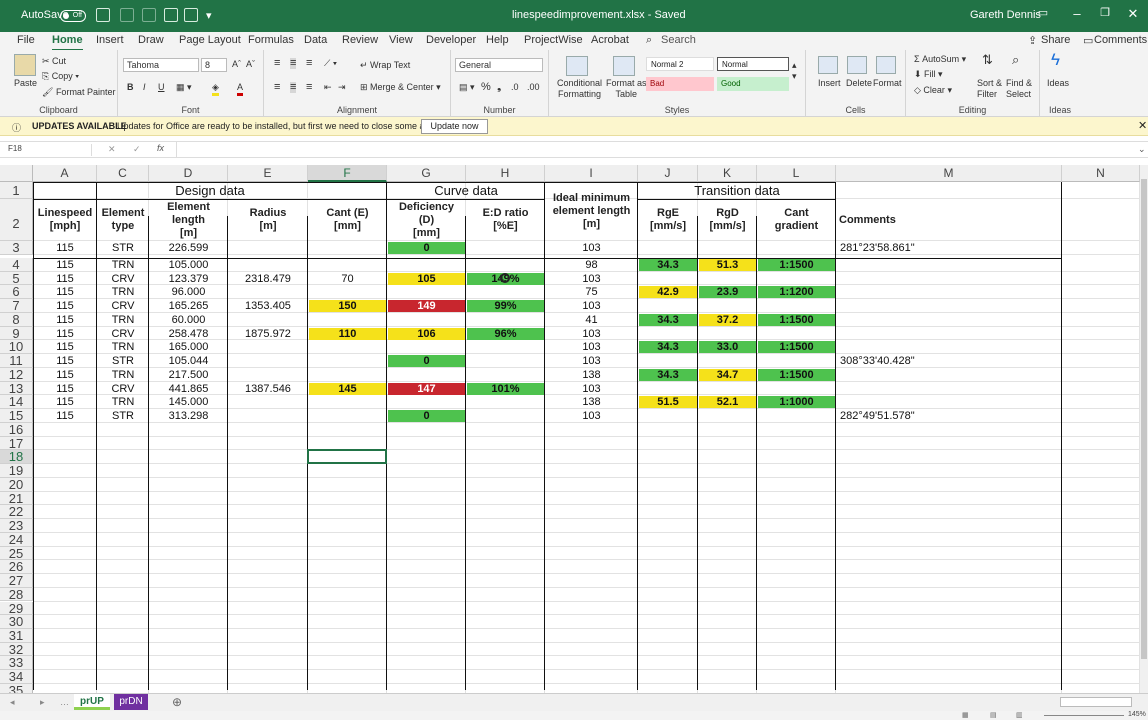 Image resolution: width=1148 pixels, height=720 pixels. What do you see at coordinates (949, 375) in the screenshot?
I see `cell-m12` at bounding box center [949, 375].